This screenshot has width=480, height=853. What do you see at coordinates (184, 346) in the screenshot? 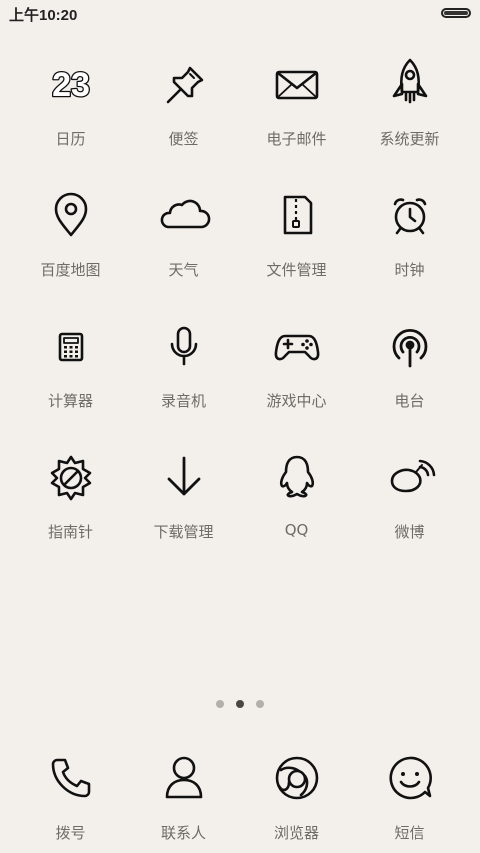
I see `microphone-icon` at bounding box center [184, 346].